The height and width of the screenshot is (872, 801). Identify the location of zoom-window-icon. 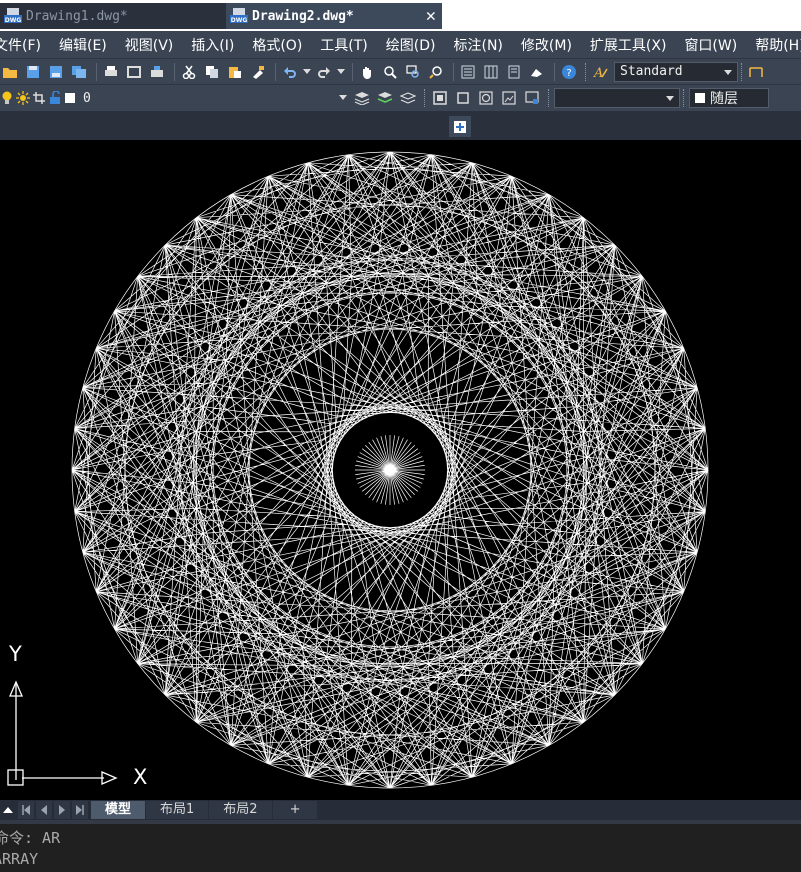
(413, 72).